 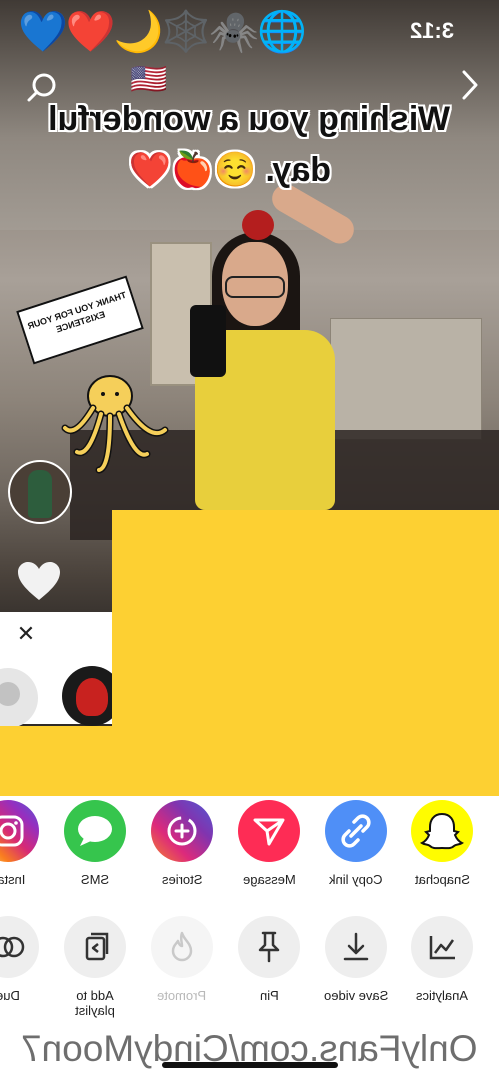 What do you see at coordinates (406, 379) in the screenshot?
I see `video-poster` at bounding box center [406, 379].